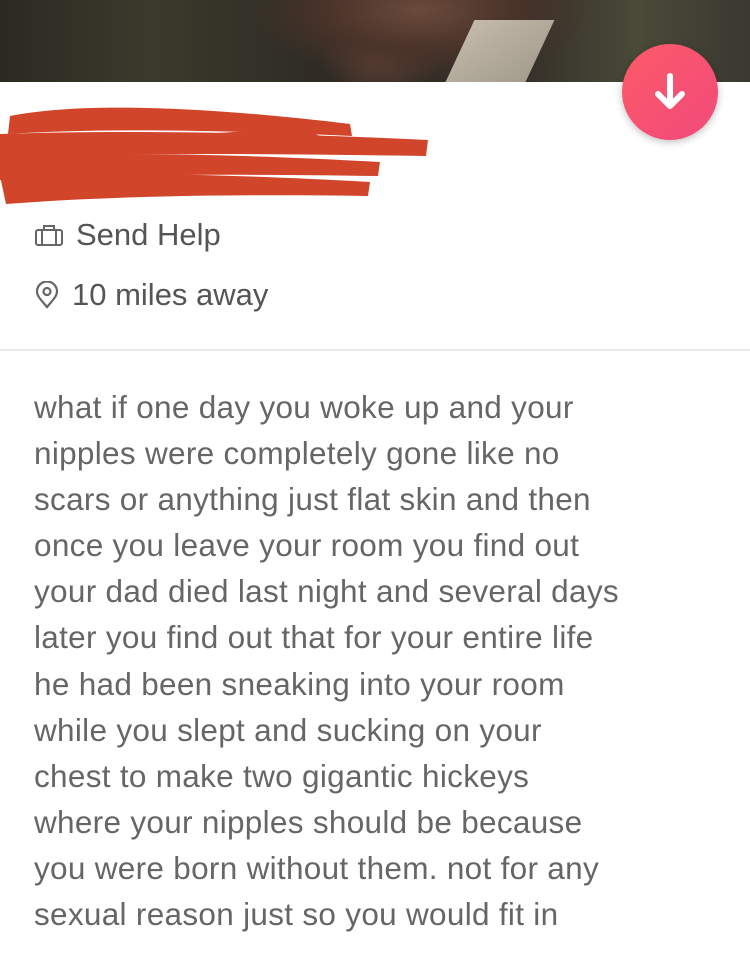  Describe the element at coordinates (304, 407) in the screenshot. I see `bio-line: what if one day you woke up and your` at that location.